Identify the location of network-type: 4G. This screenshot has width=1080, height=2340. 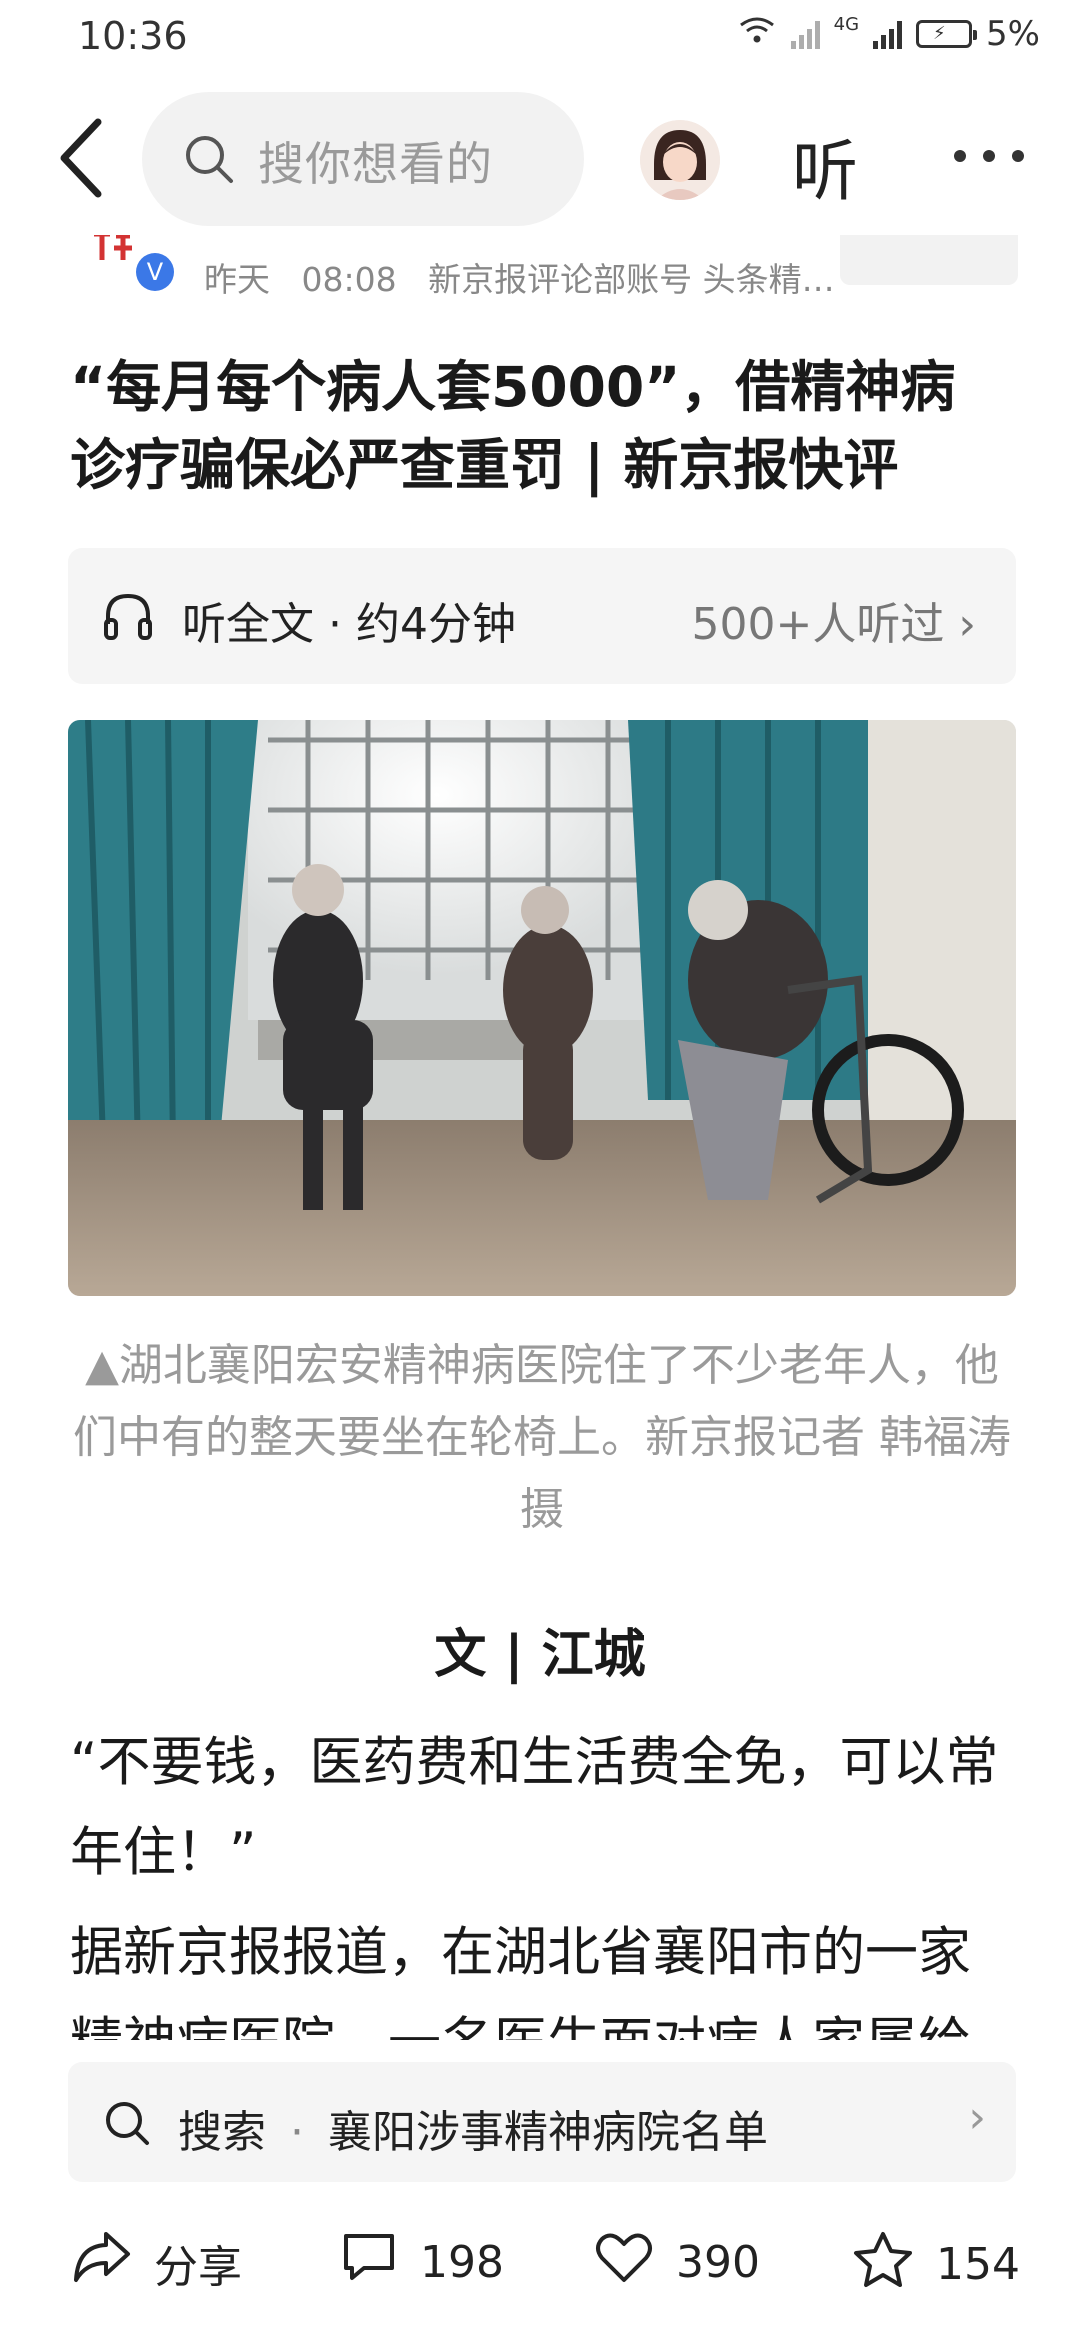
(846, 24).